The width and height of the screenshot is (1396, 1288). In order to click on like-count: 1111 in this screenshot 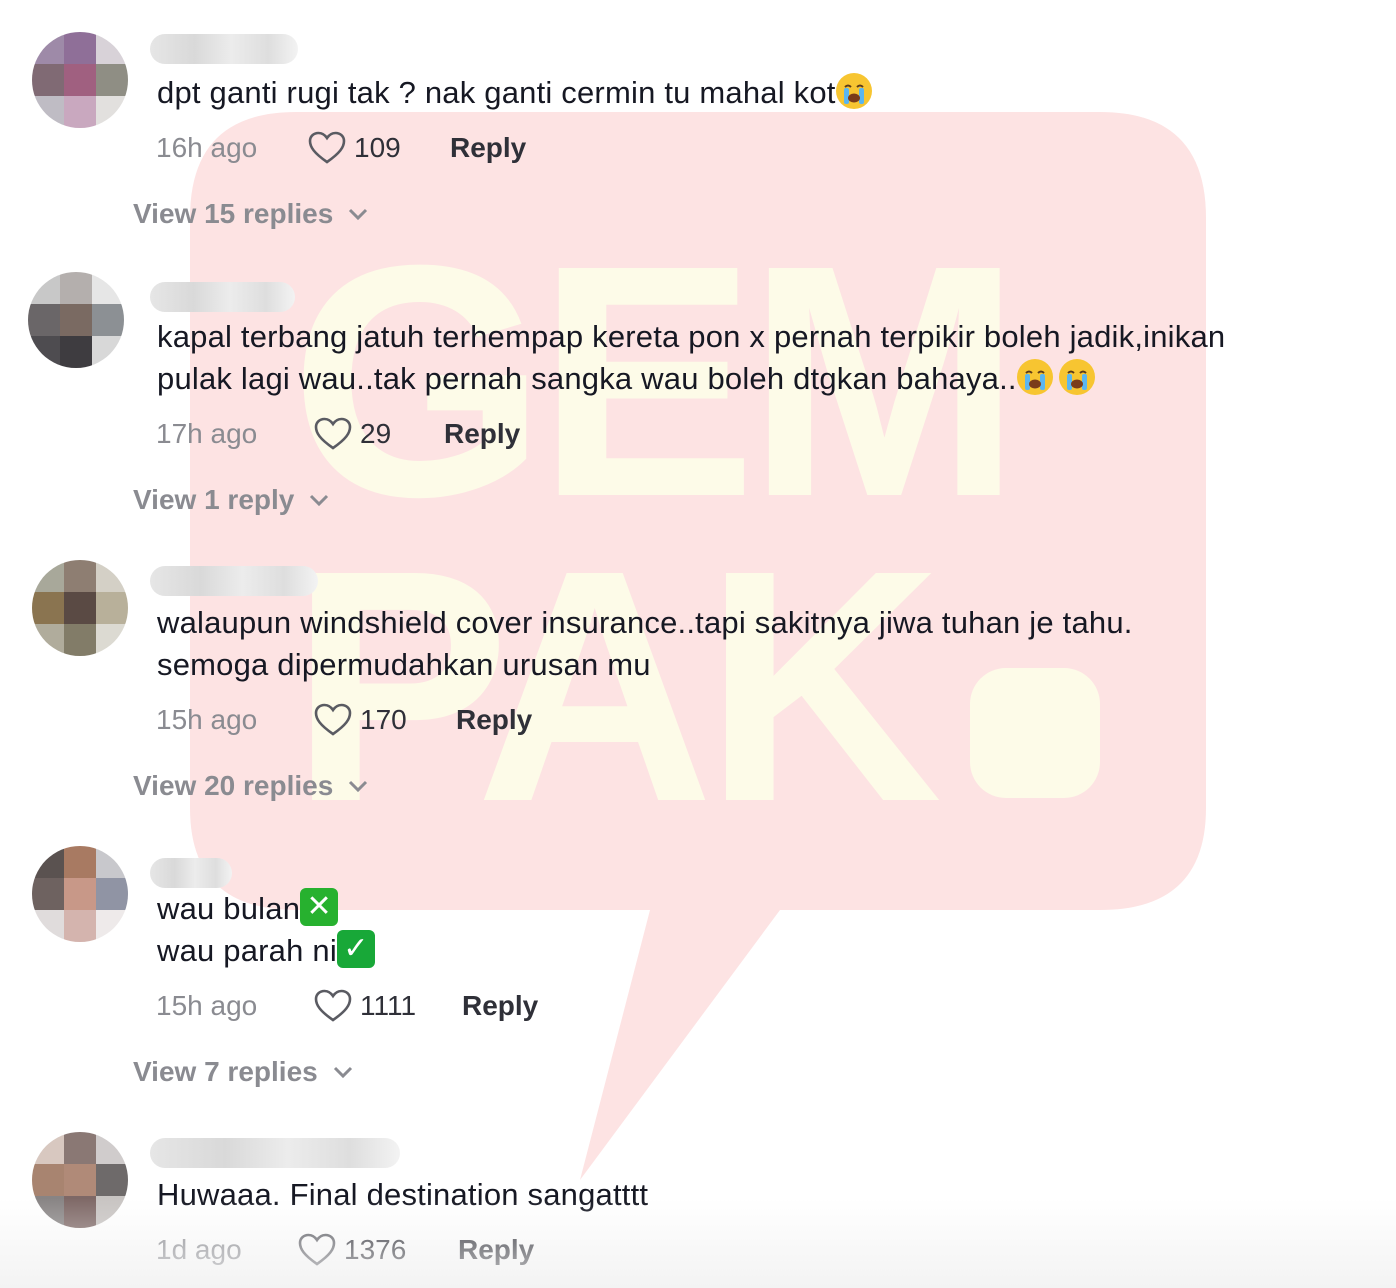, I will do `click(388, 1005)`.